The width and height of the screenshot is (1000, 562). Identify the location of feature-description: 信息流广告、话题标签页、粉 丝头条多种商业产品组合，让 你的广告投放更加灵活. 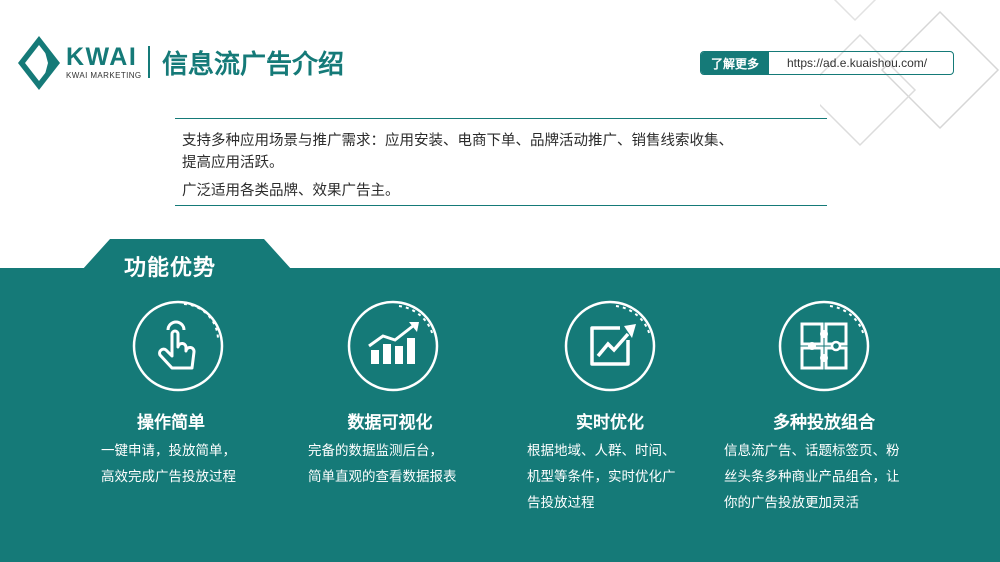
(812, 477).